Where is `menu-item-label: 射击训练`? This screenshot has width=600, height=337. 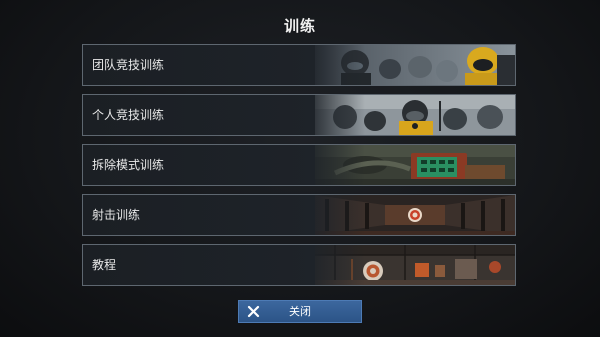
menu-item-label: 射击训练 is located at coordinates (116, 215).